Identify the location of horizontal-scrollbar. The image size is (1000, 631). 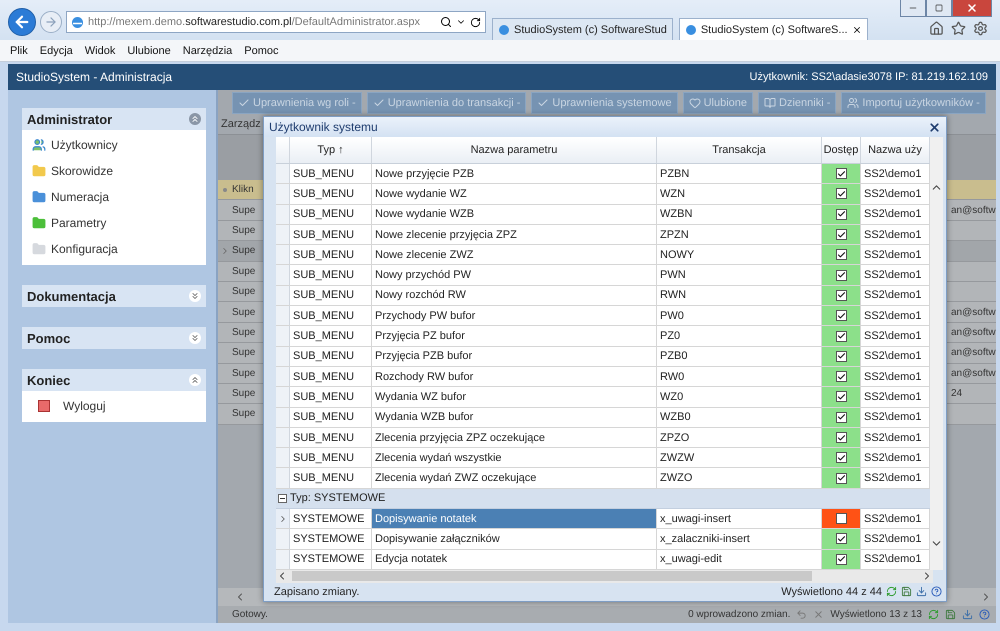
(604, 576).